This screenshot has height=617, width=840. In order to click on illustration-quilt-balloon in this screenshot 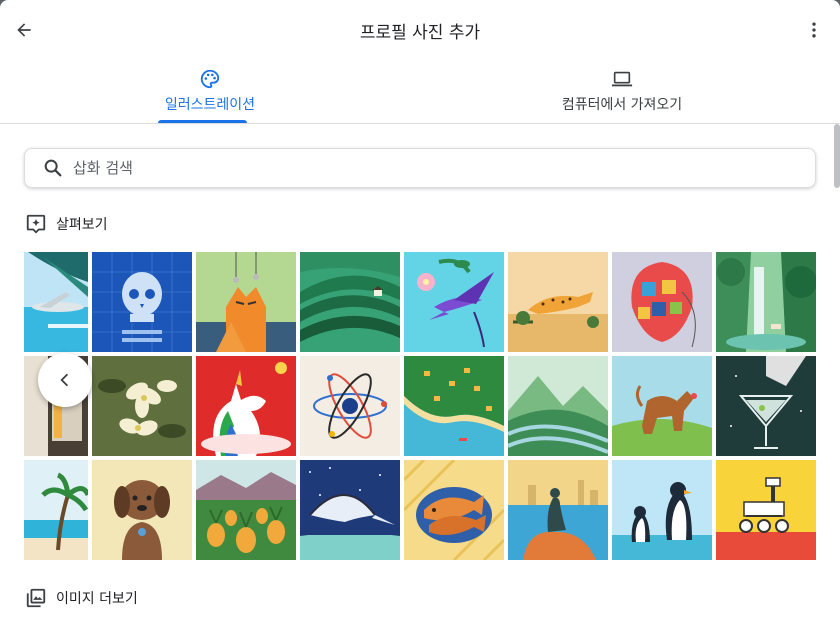, I will do `click(662, 302)`.